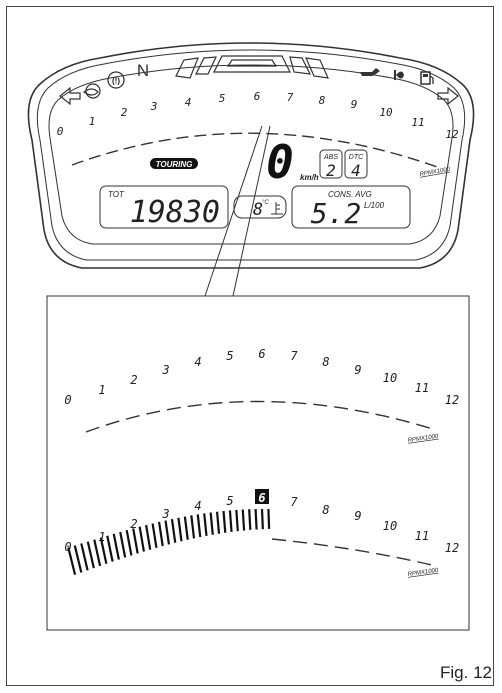  What do you see at coordinates (91, 91) in the screenshot?
I see `high-beam-icon` at bounding box center [91, 91].